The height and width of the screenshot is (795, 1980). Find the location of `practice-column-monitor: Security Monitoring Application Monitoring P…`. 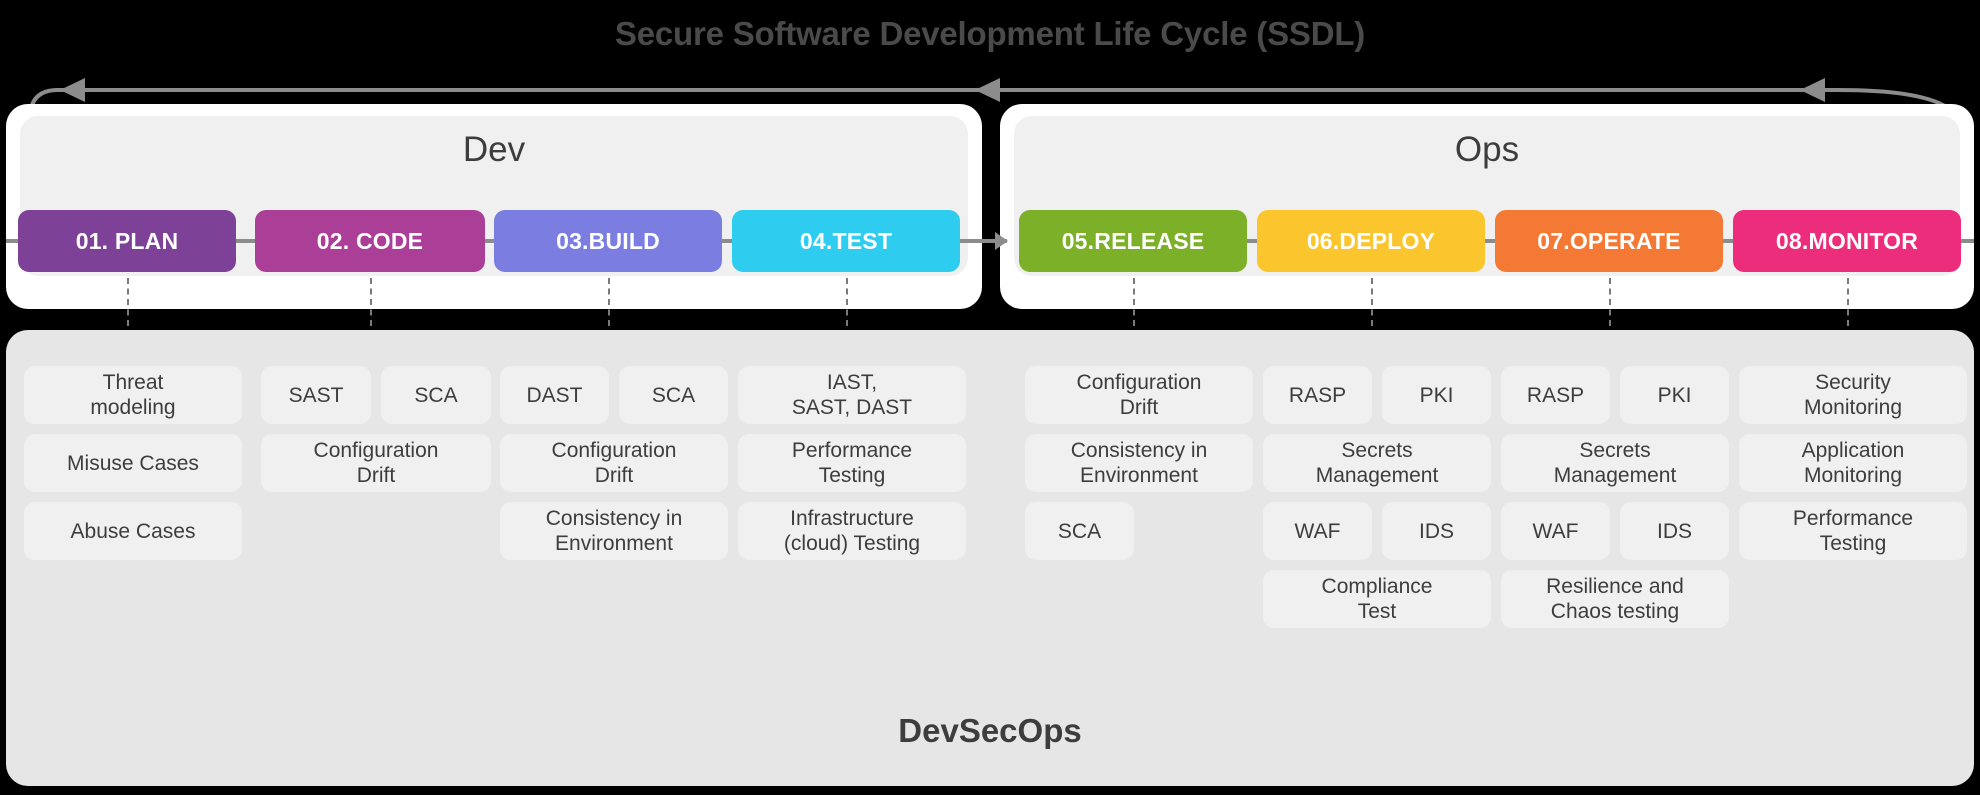

practice-column-monitor: Security Monitoring Application Monitoring P… is located at coordinates (1853, 468).